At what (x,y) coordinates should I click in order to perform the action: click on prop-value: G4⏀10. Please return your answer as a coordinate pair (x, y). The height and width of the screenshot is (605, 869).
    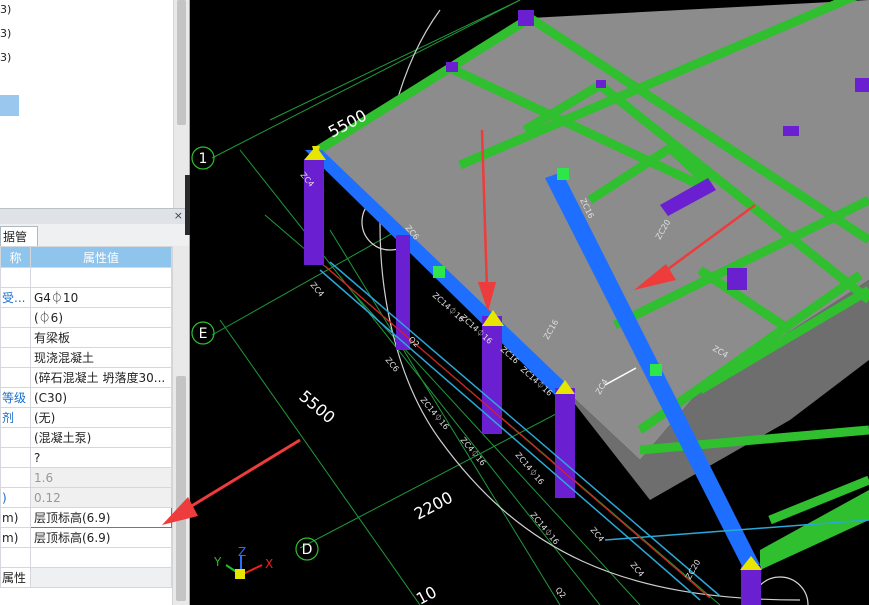
    Looking at the image, I should click on (101, 297).